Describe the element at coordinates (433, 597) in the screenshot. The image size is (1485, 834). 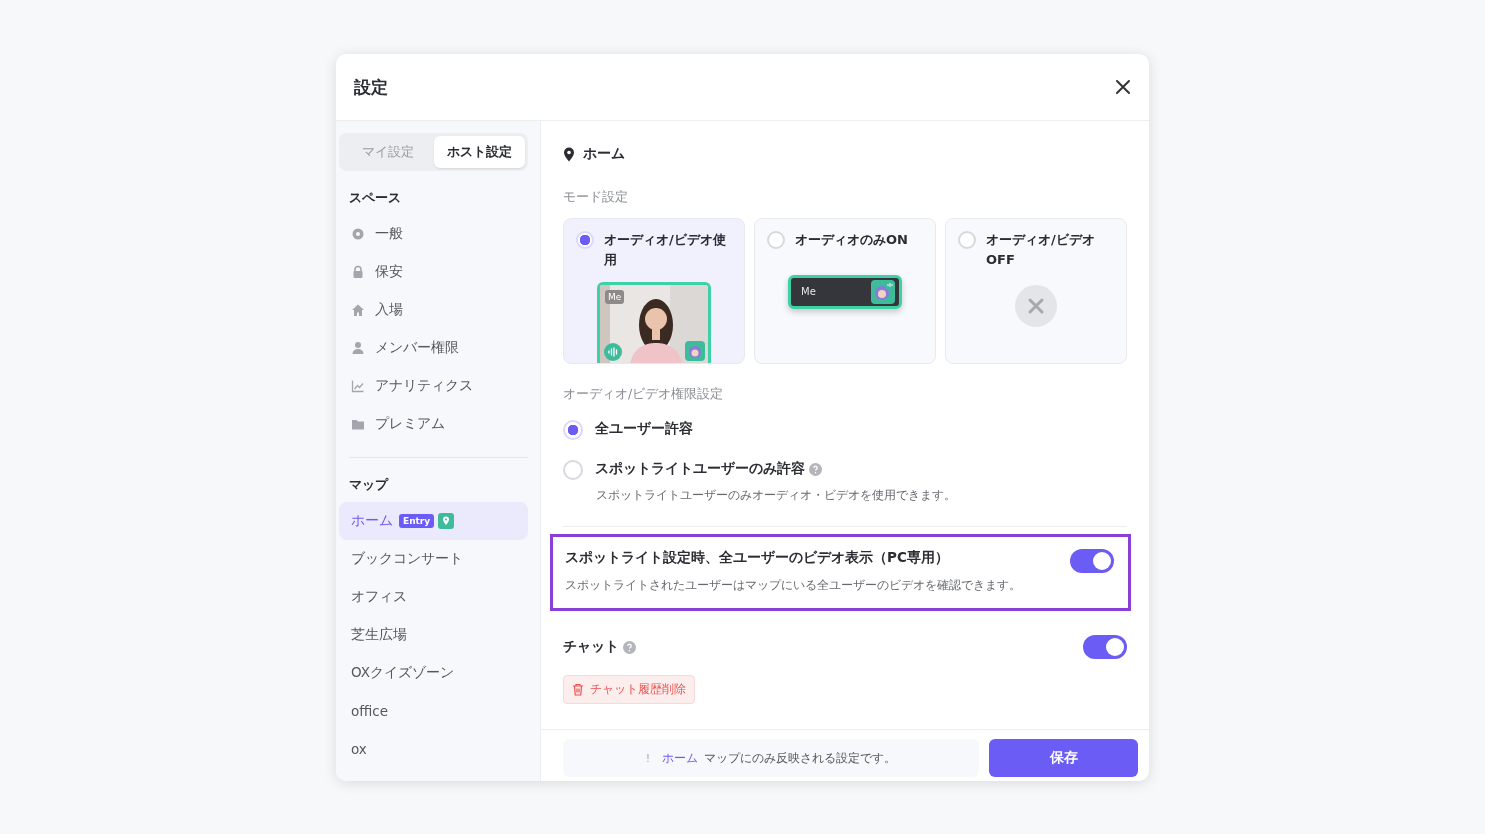
I see `sidebar-item: オフィス` at that location.